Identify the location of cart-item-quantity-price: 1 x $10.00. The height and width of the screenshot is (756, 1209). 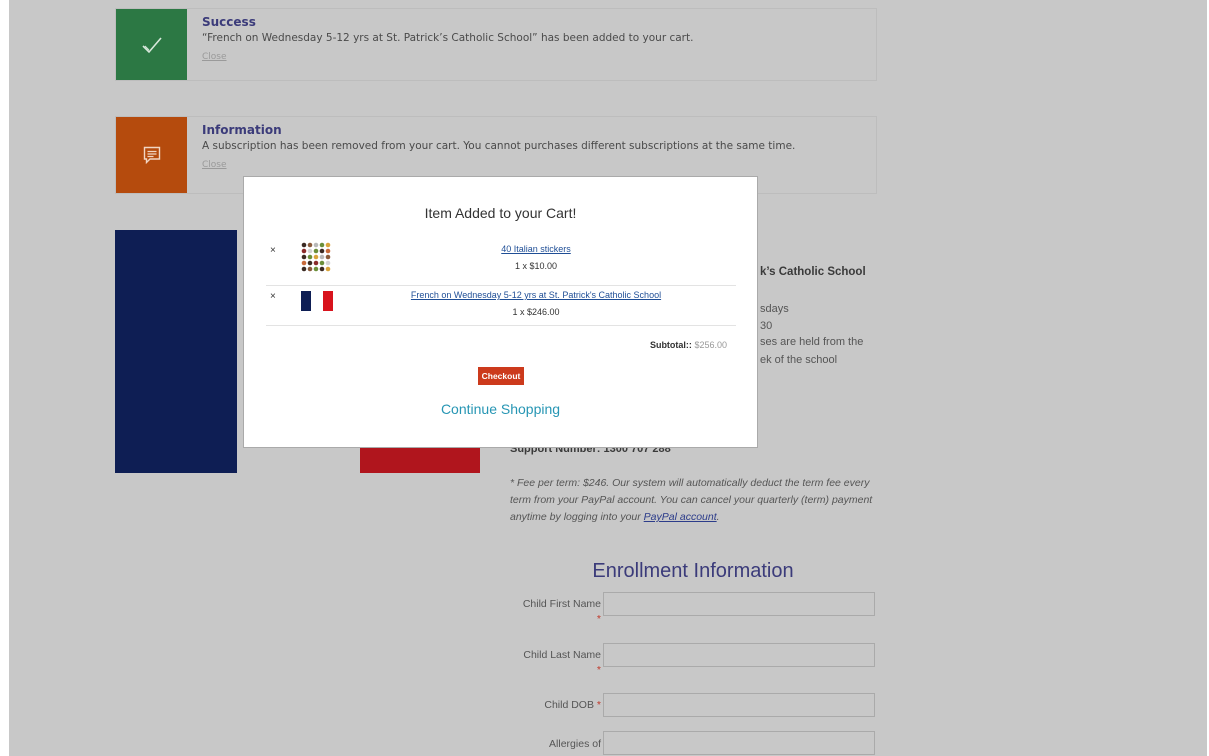
(536, 266).